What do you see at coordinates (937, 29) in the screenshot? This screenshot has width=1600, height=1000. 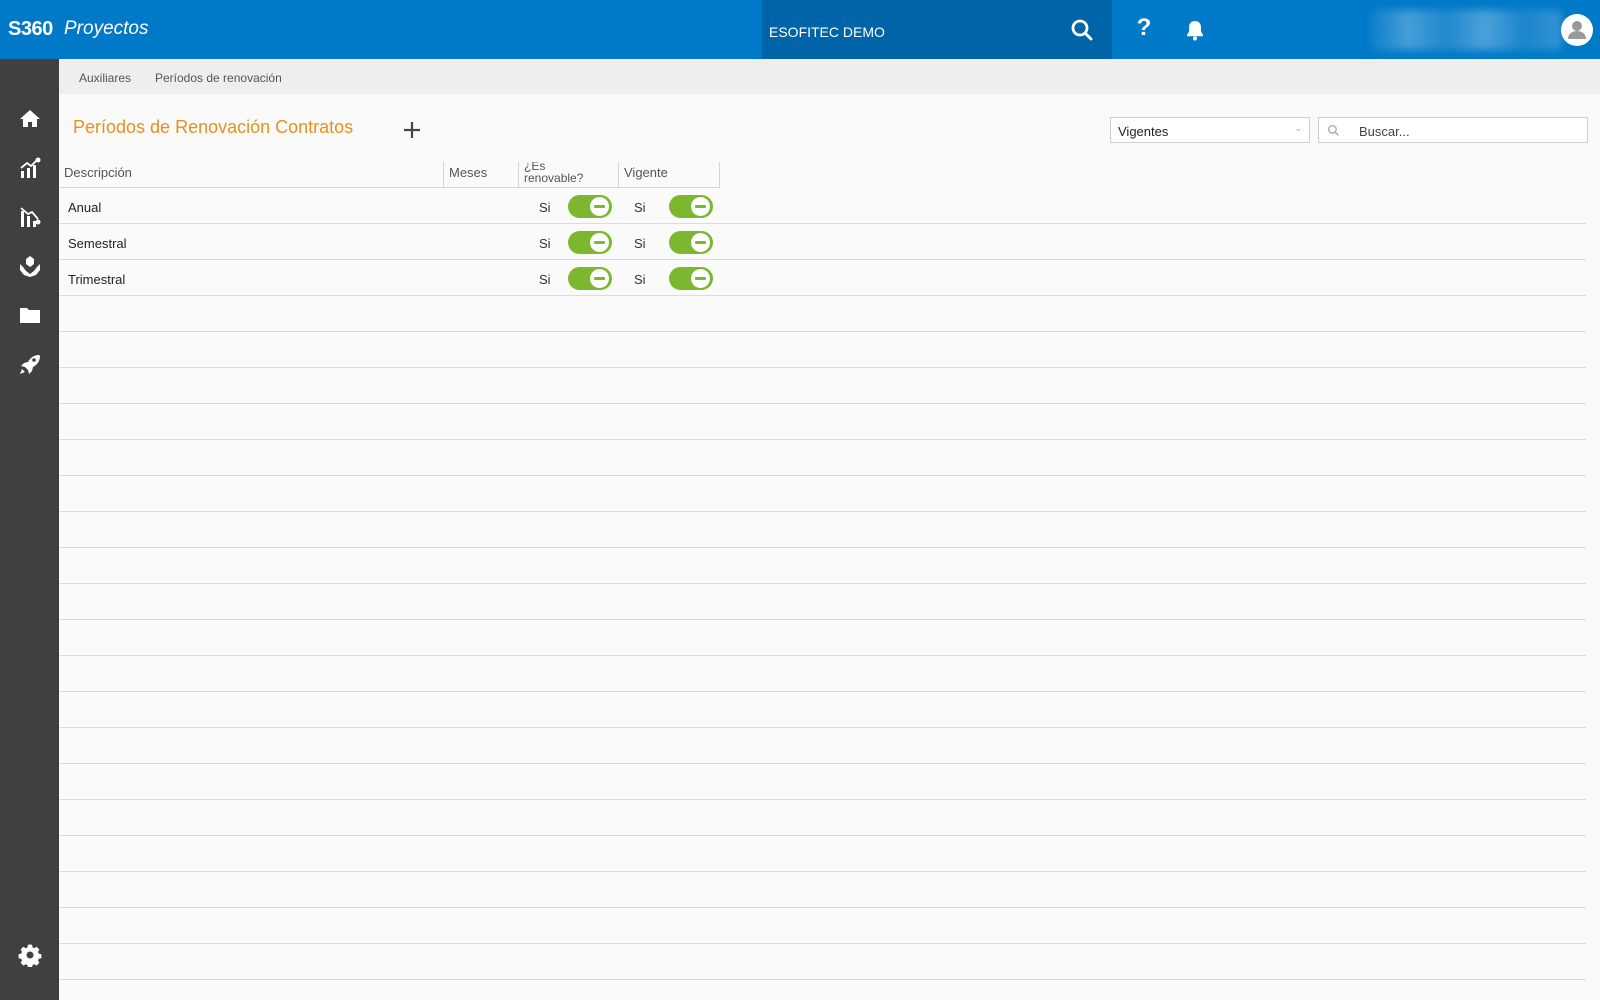 I see `company-selector: ESOFITEC DEMO` at bounding box center [937, 29].